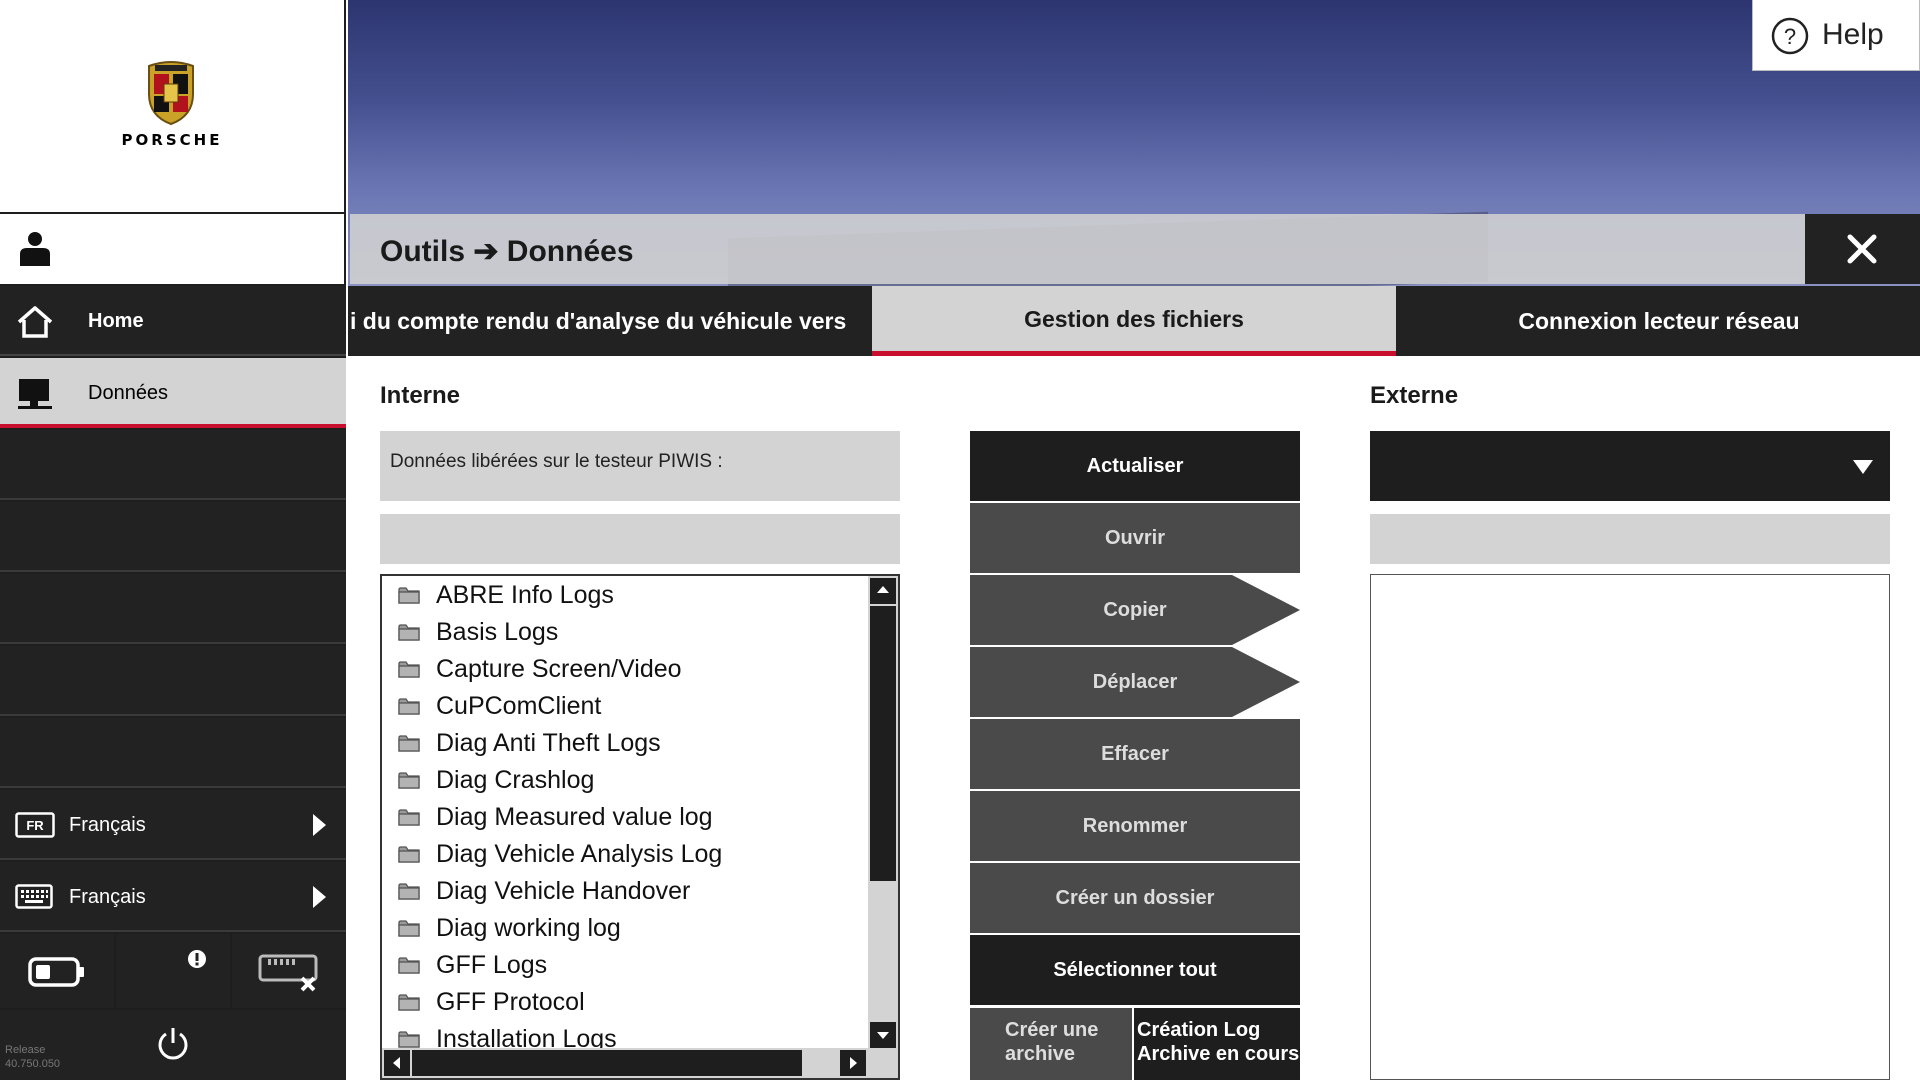 This screenshot has height=1080, width=1920. What do you see at coordinates (1863, 467) in the screenshot?
I see `dropdown-arrow-icon` at bounding box center [1863, 467].